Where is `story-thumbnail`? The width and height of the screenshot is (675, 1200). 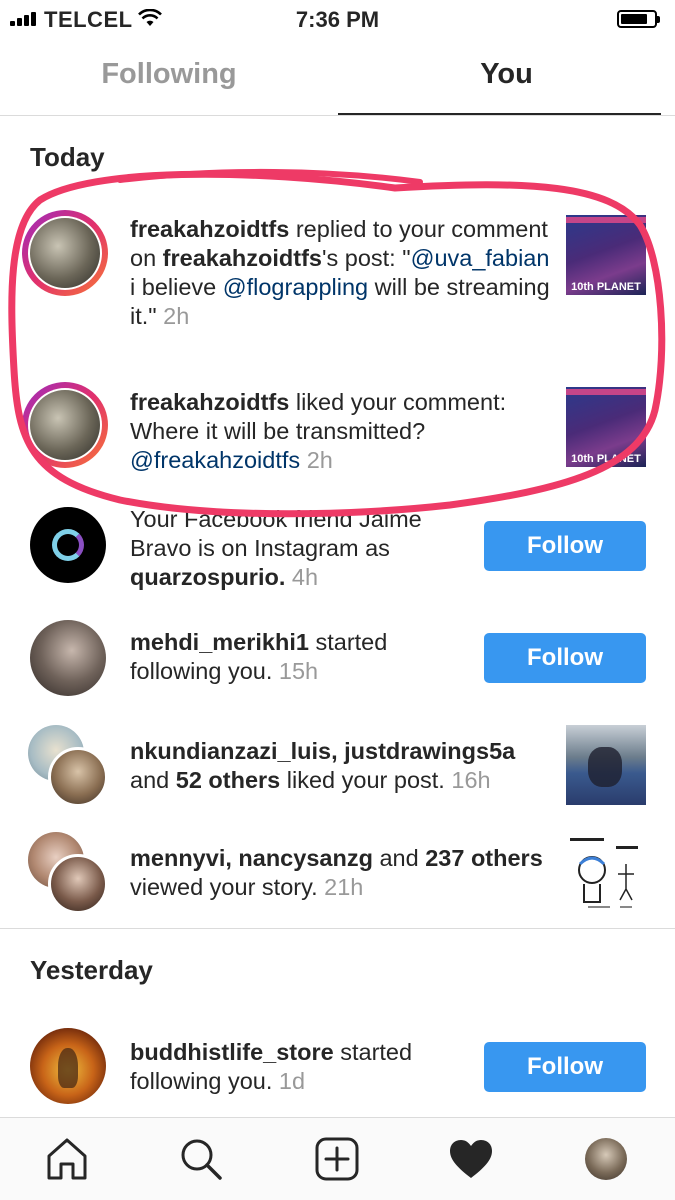
story-thumbnail is located at coordinates (606, 874).